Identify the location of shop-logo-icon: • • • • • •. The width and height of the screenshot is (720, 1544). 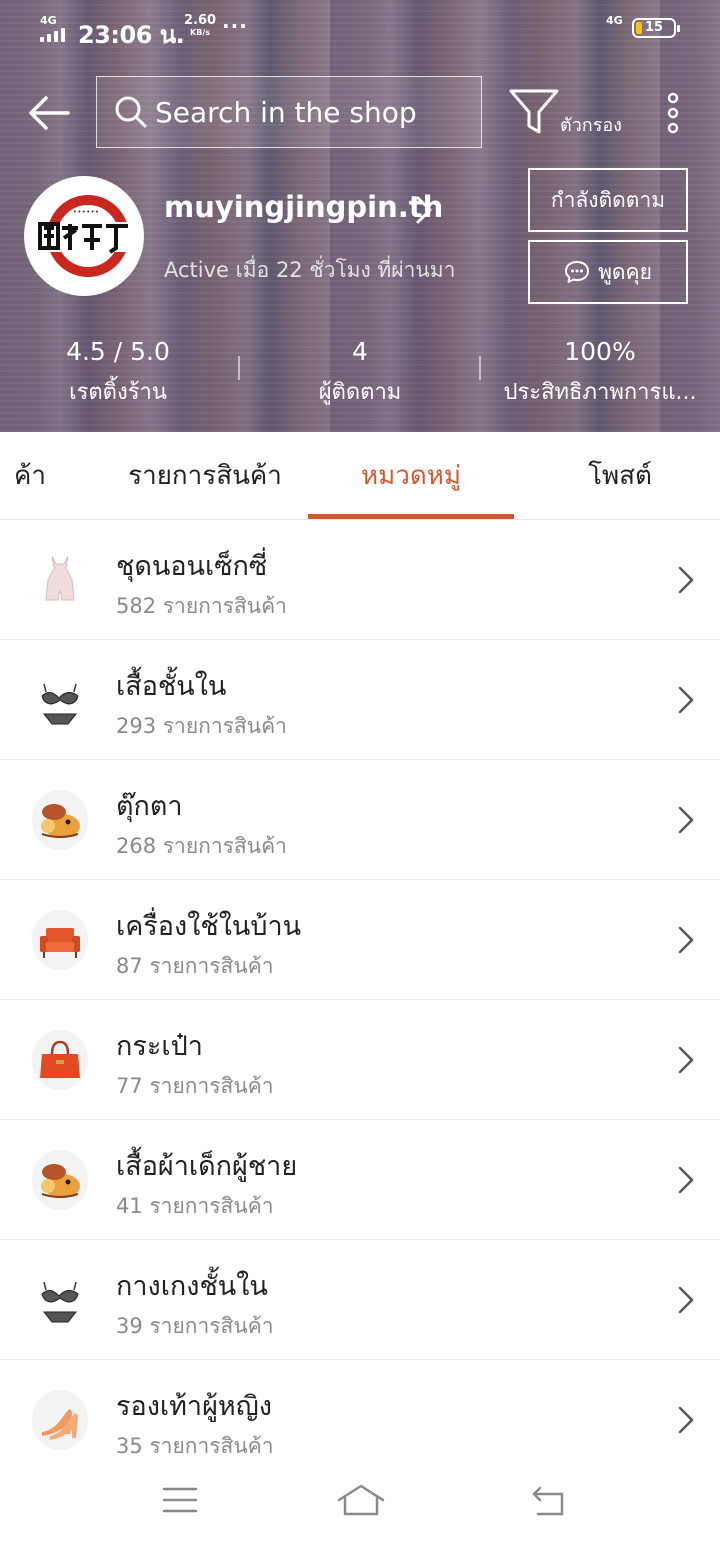
(84, 236).